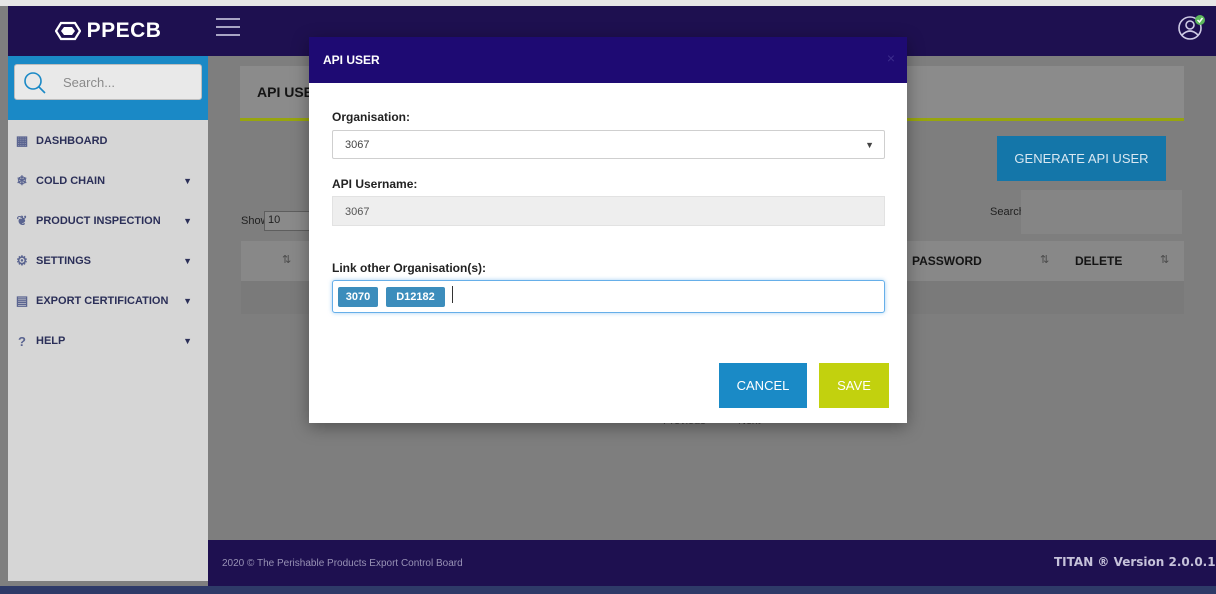 This screenshot has height=594, width=1216. I want to click on sidebar-item-help: ? HELP ▼, so click(108, 341).